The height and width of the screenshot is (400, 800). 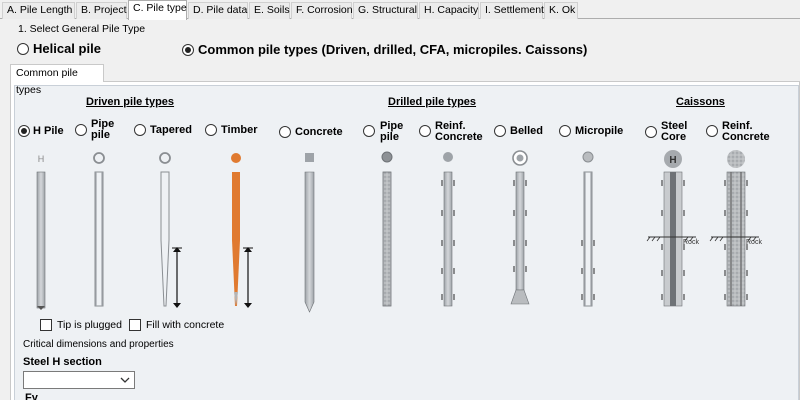 What do you see at coordinates (102, 130) in the screenshot?
I see `pipe-pile-driven-label: Pipe pile` at bounding box center [102, 130].